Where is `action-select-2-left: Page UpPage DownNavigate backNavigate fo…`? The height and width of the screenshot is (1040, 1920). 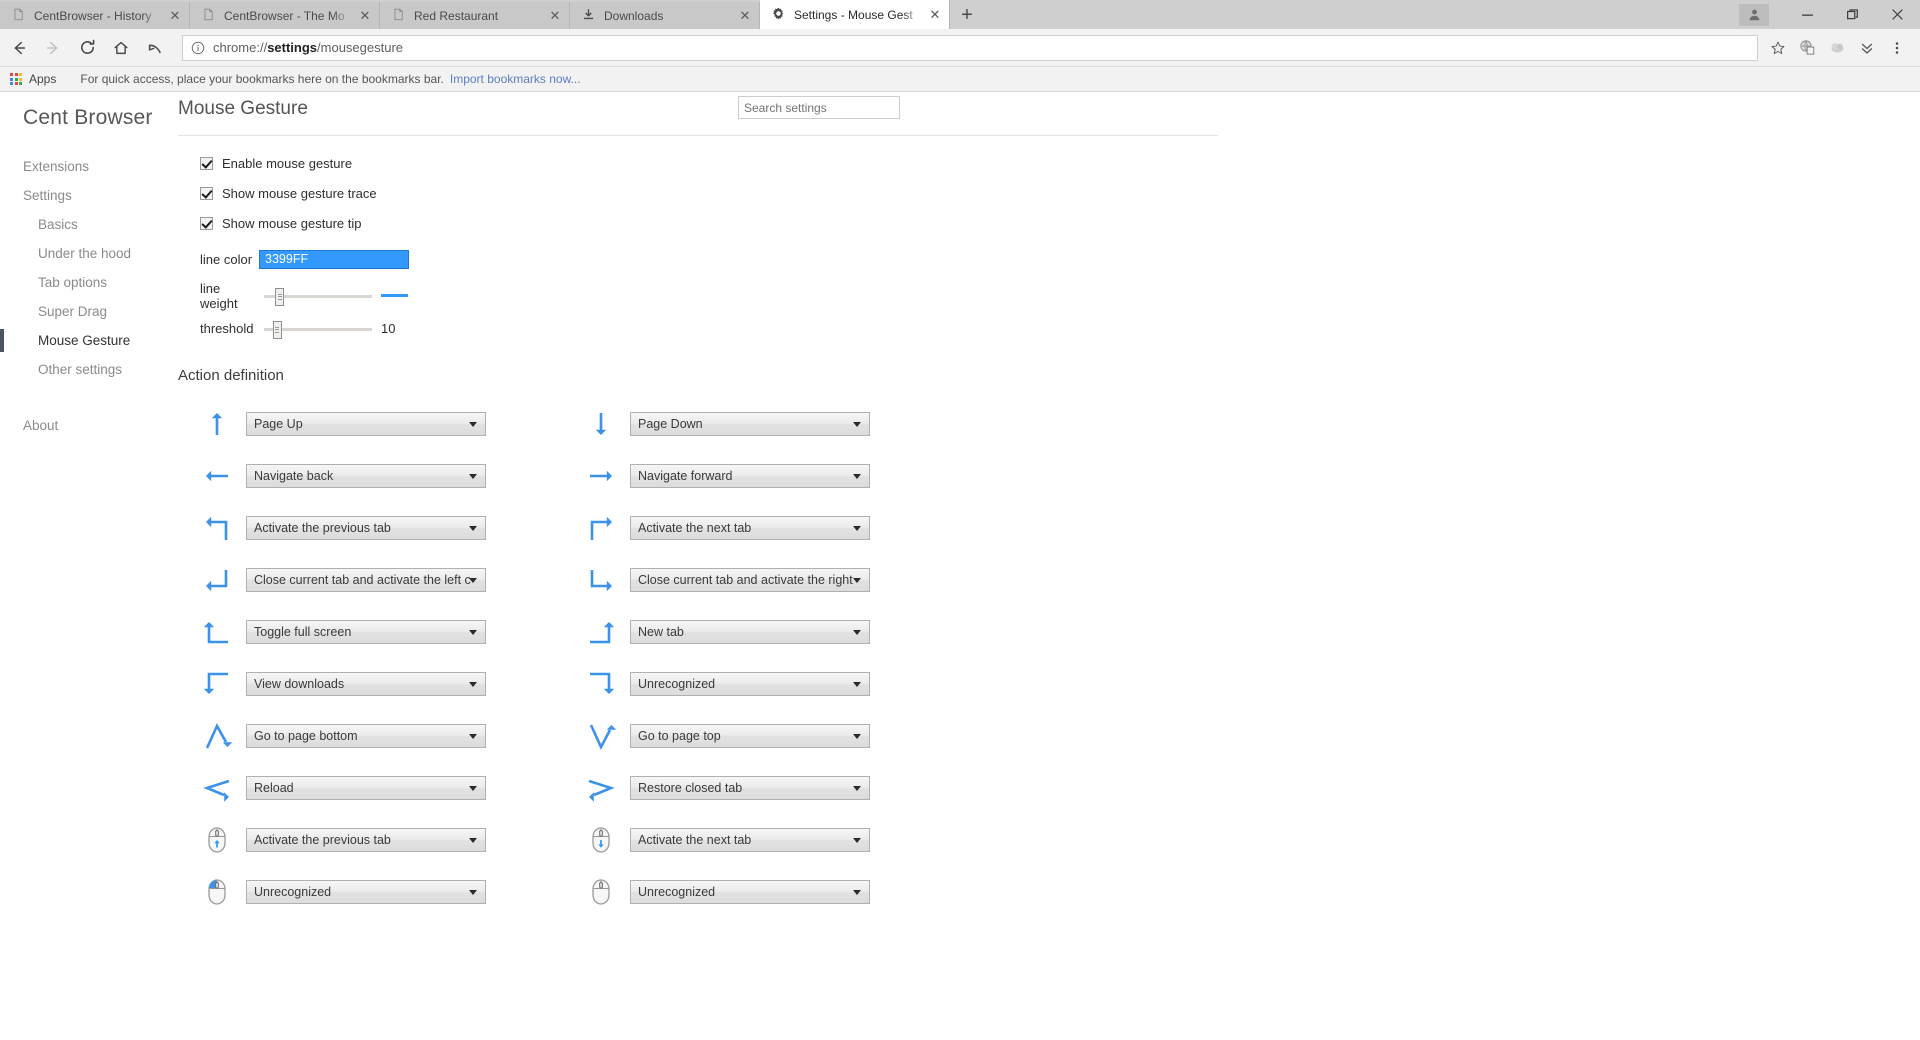 action-select-2-left: Page UpPage DownNavigate backNavigate fo… is located at coordinates (366, 528).